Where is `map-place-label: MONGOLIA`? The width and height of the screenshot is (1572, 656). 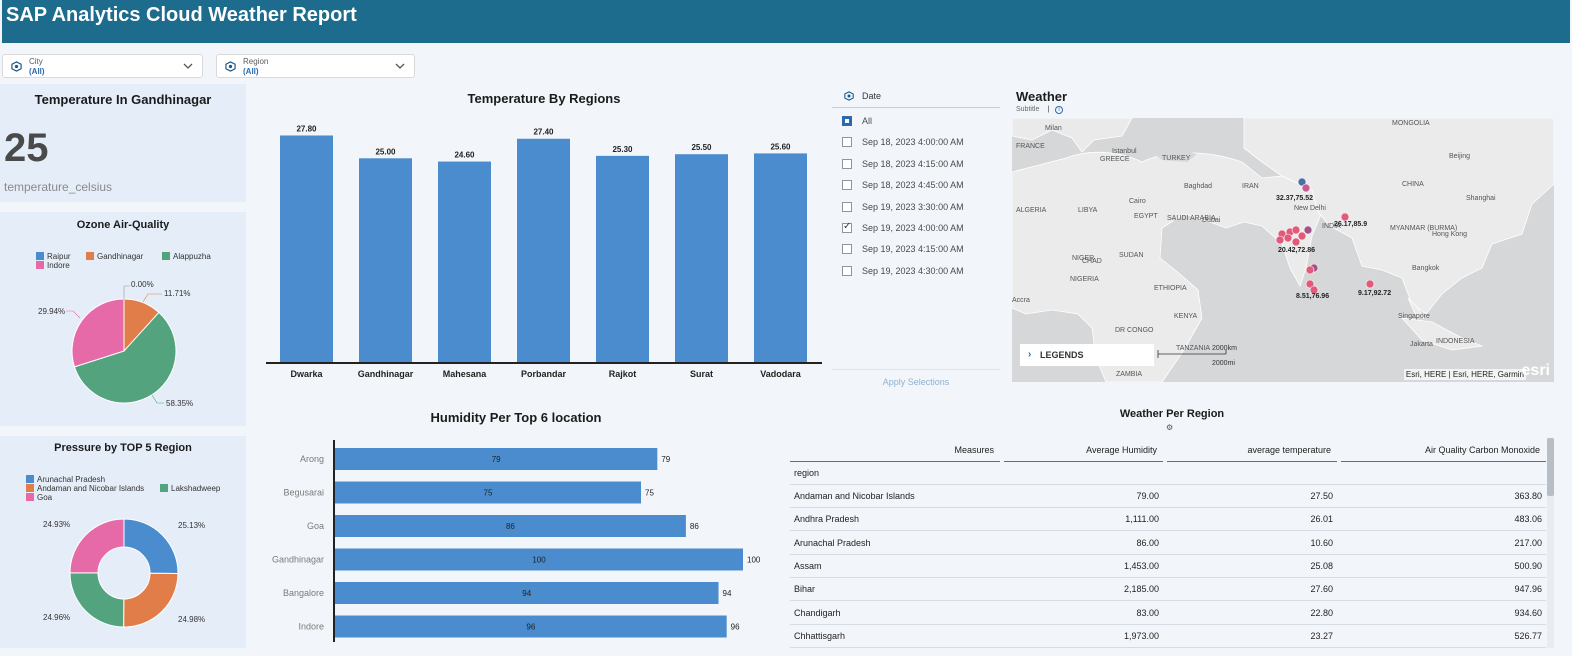
map-place-label: MONGOLIA is located at coordinates (1411, 123).